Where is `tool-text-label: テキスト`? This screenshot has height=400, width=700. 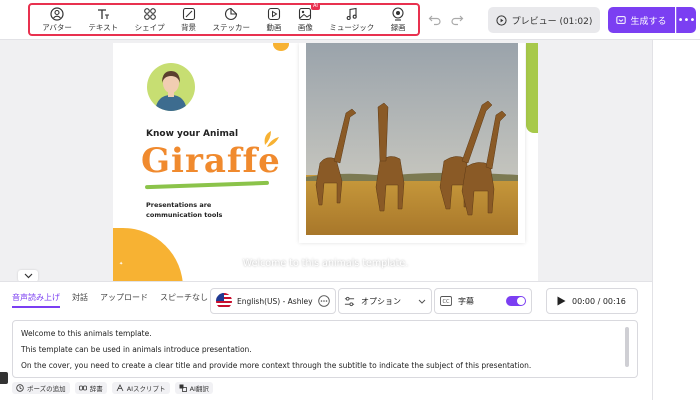 tool-text-label: テキスト is located at coordinates (103, 27).